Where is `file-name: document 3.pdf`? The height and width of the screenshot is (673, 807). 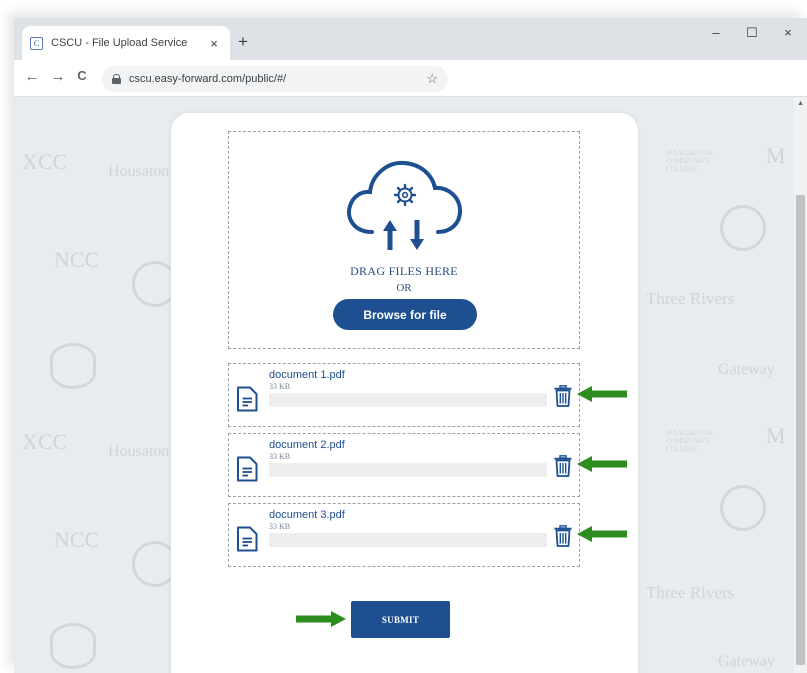
file-name: document 3.pdf is located at coordinates (307, 515).